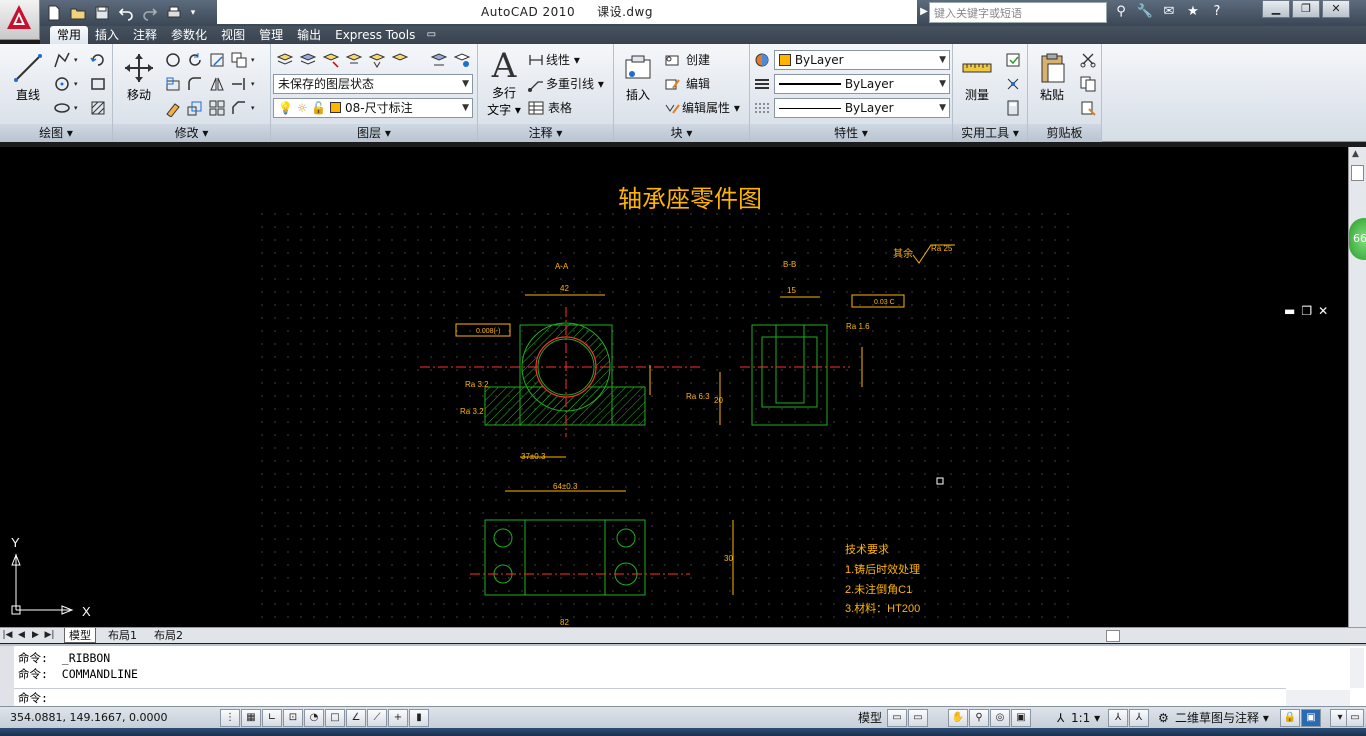 The height and width of the screenshot is (736, 1366). What do you see at coordinates (168, 635) in the screenshot?
I see `tab-layout2: 布局2` at bounding box center [168, 635].